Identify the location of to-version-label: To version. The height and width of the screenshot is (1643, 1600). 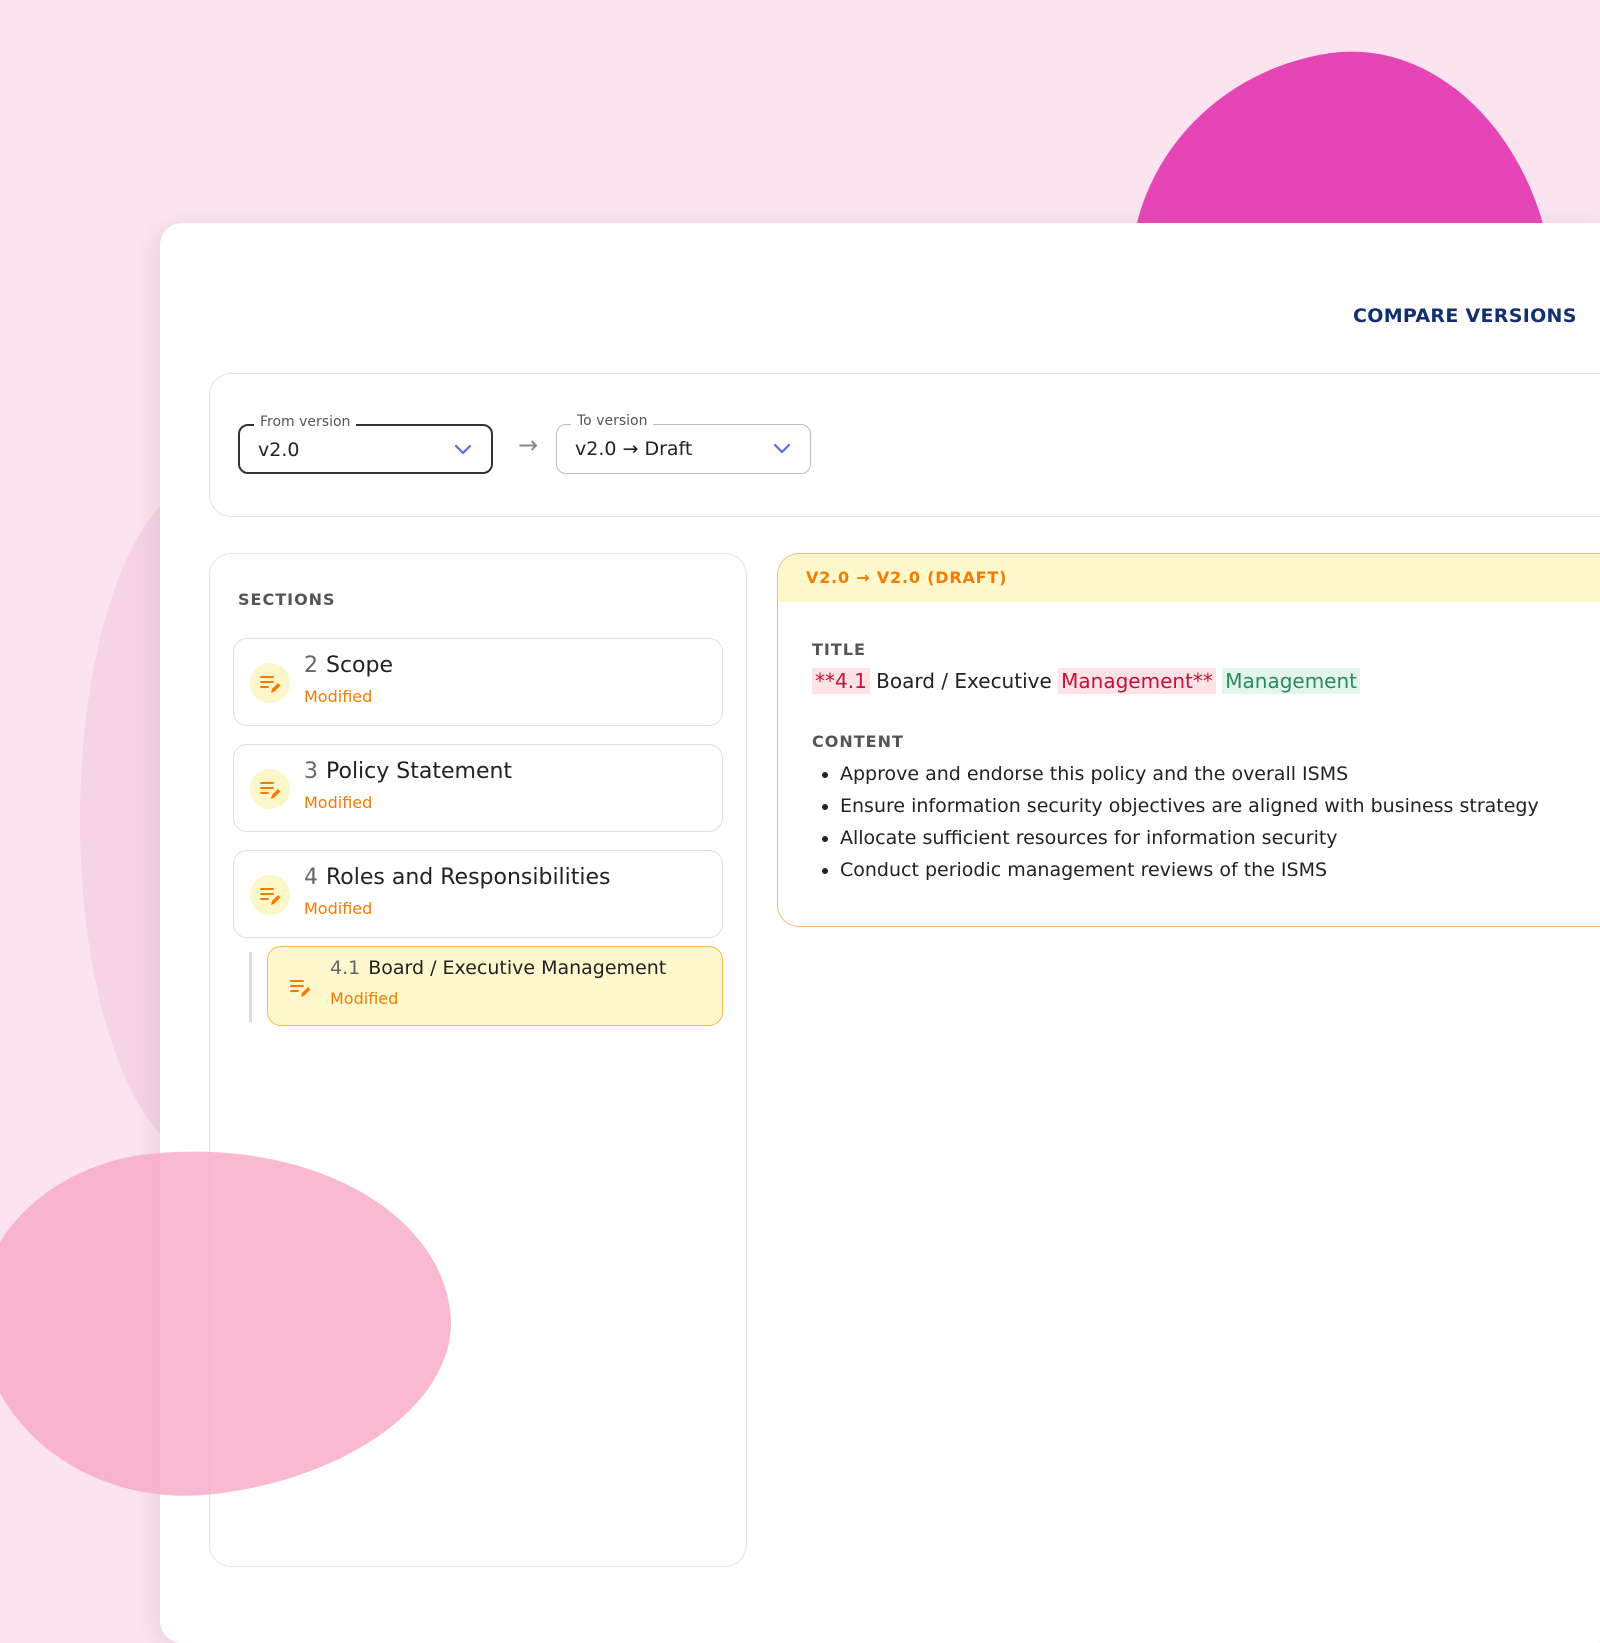
(612, 421).